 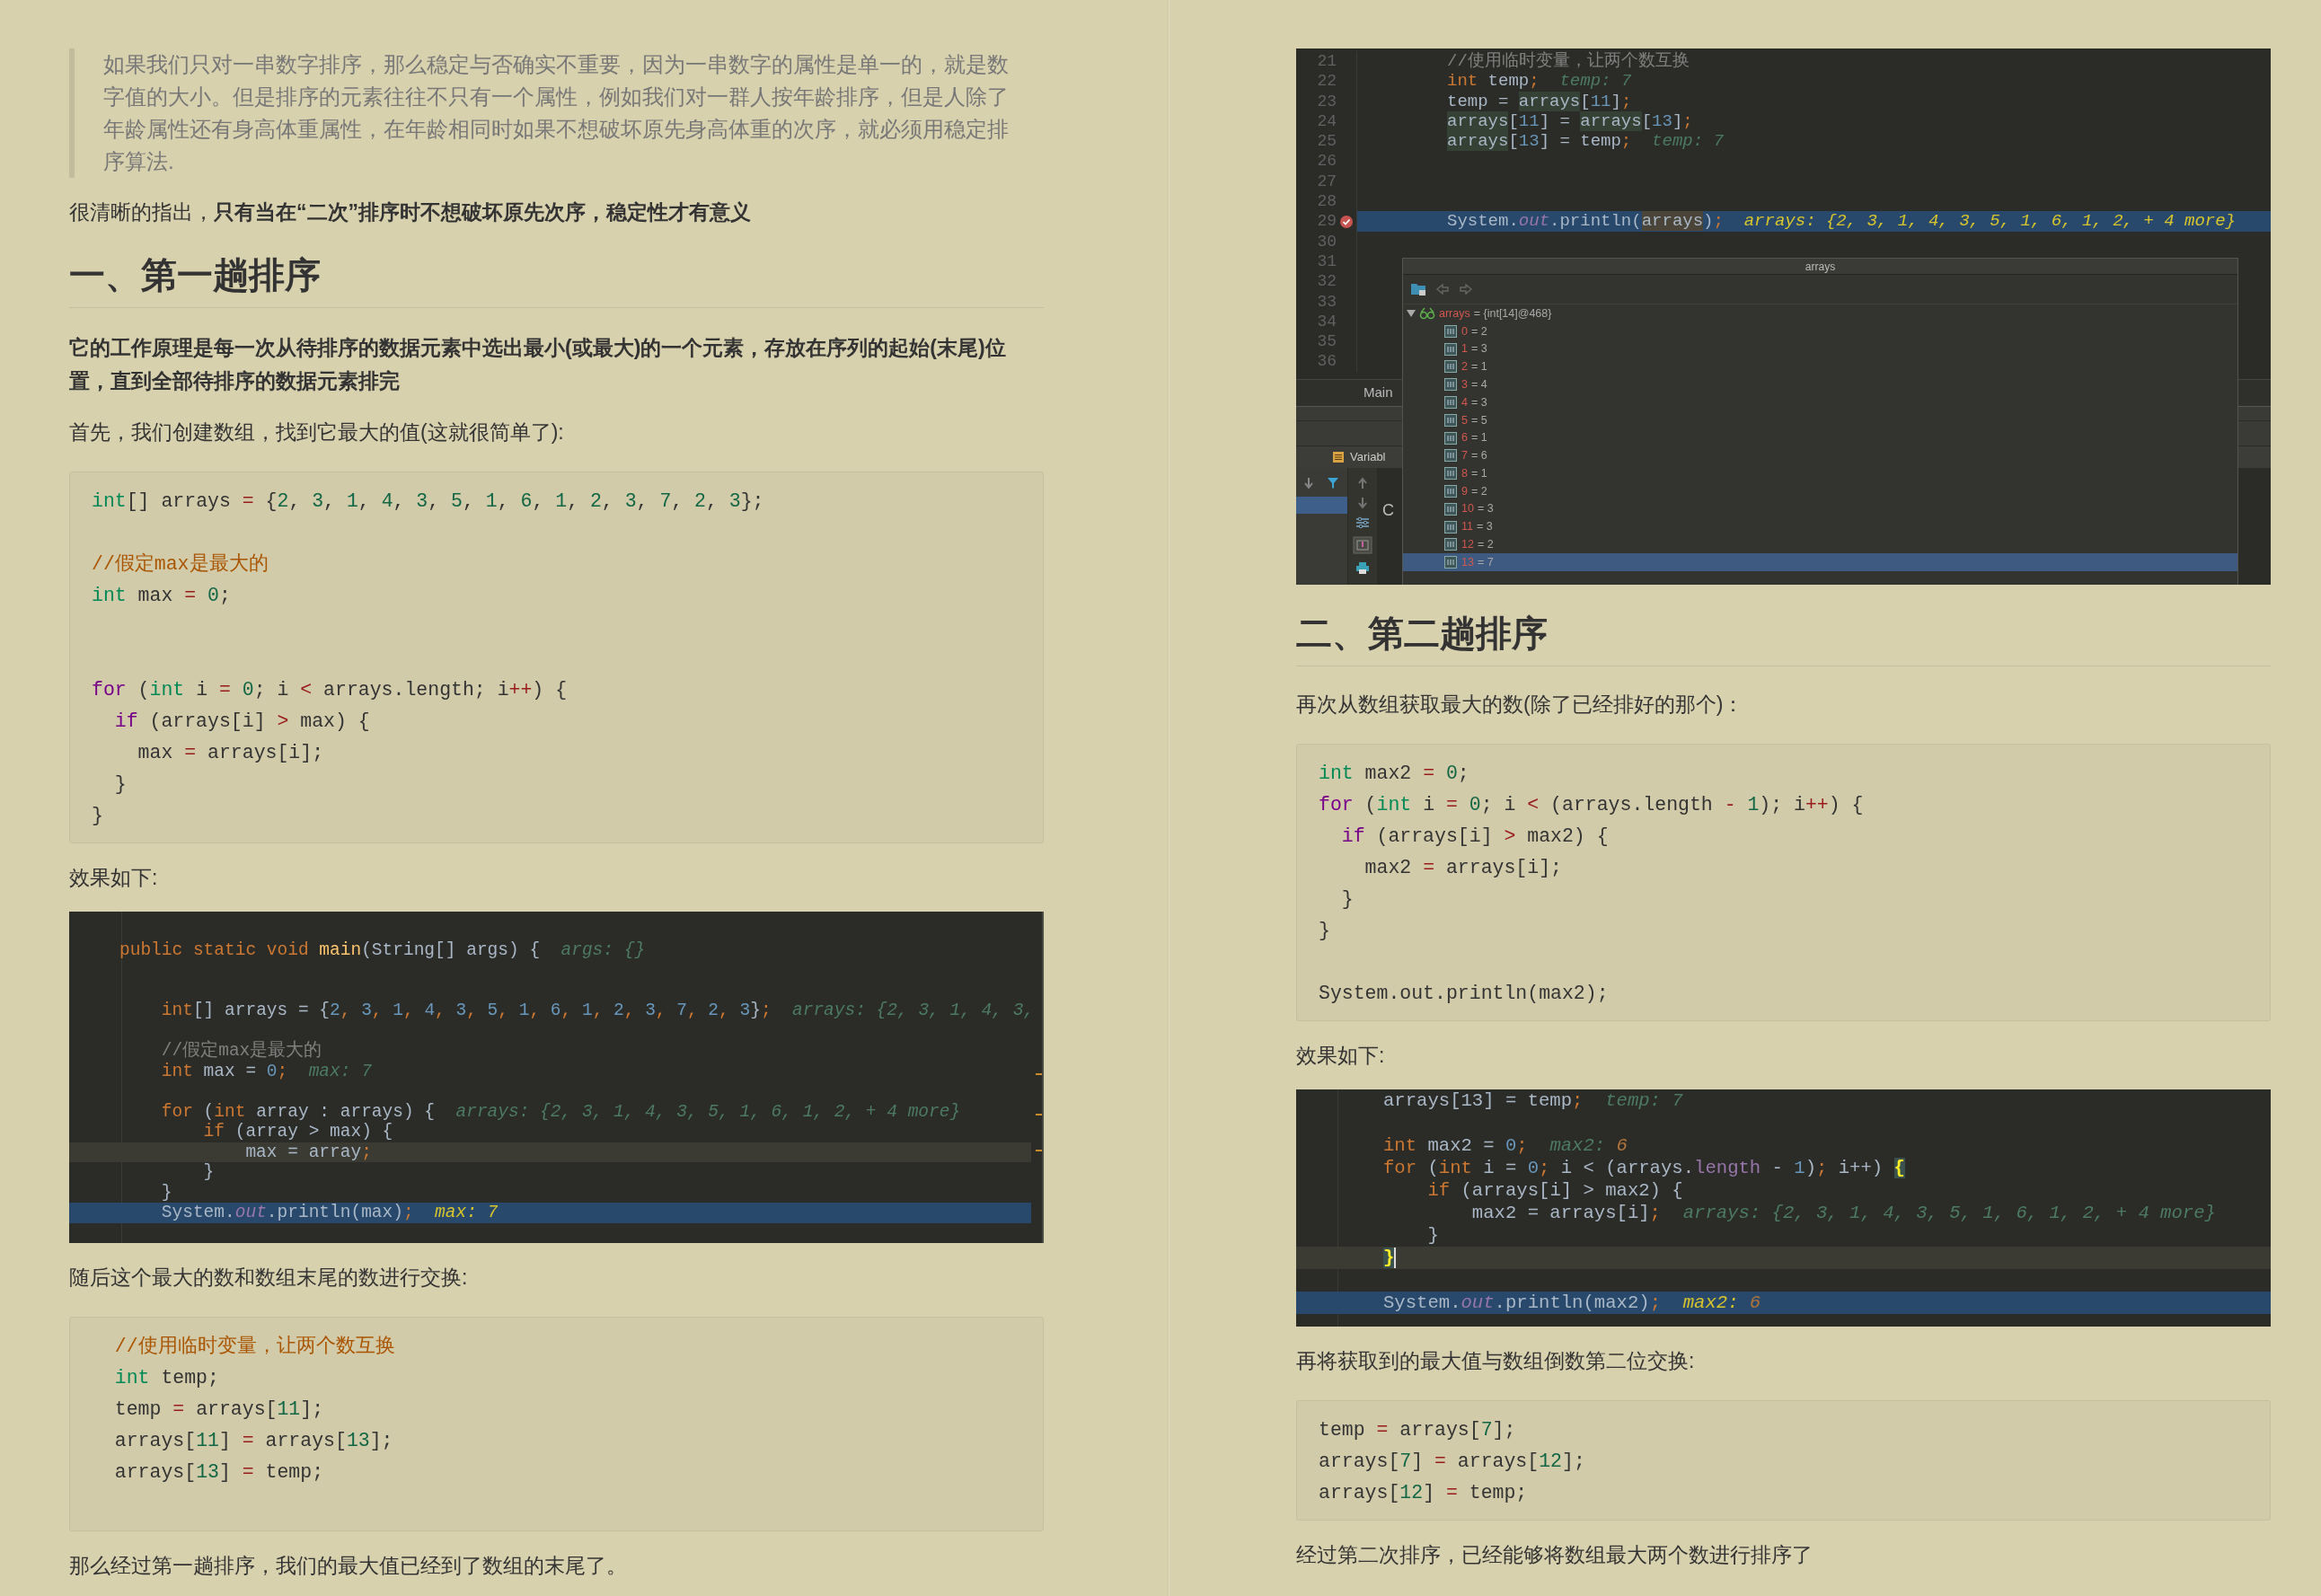 What do you see at coordinates (1466, 289) in the screenshot?
I see `forward-icon` at bounding box center [1466, 289].